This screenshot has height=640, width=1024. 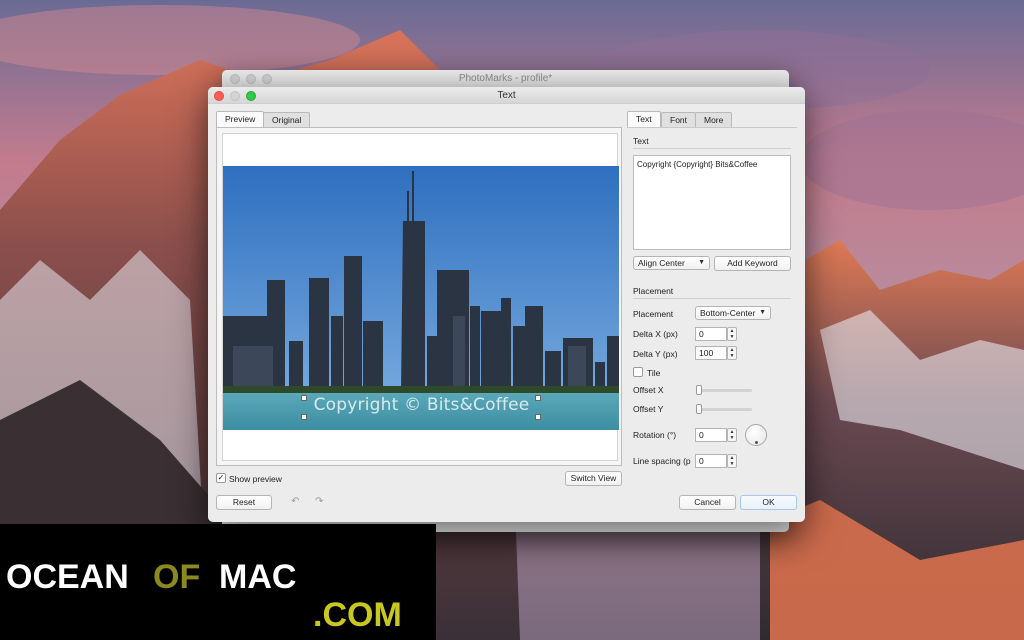 What do you see at coordinates (654, 373) in the screenshot?
I see `tile-label: Tile` at bounding box center [654, 373].